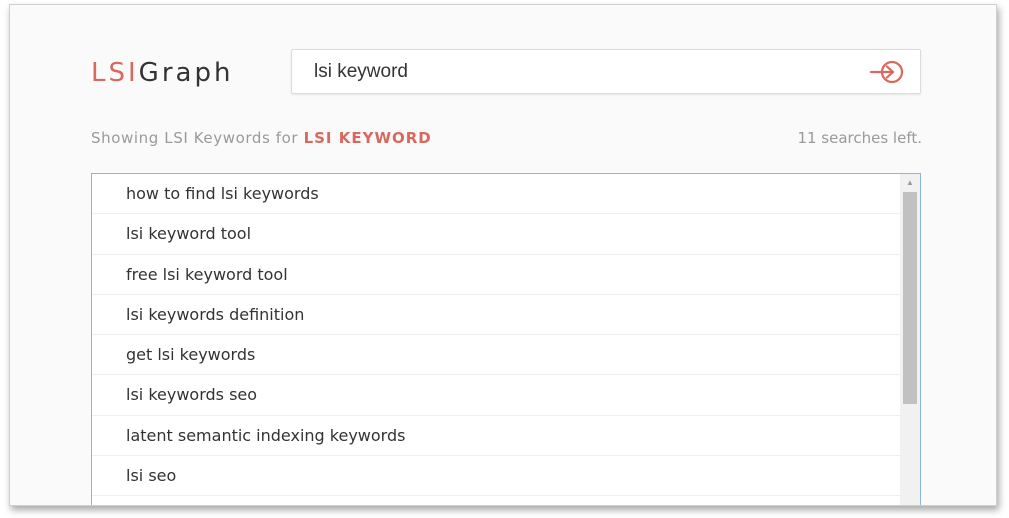  What do you see at coordinates (496, 355) in the screenshot?
I see `list-item: get lsi keywords` at bounding box center [496, 355].